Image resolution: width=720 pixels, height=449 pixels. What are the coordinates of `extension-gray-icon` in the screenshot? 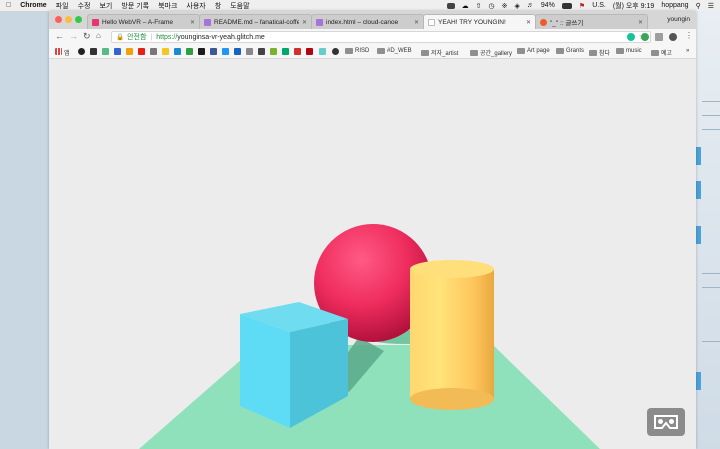 It's located at (659, 37).